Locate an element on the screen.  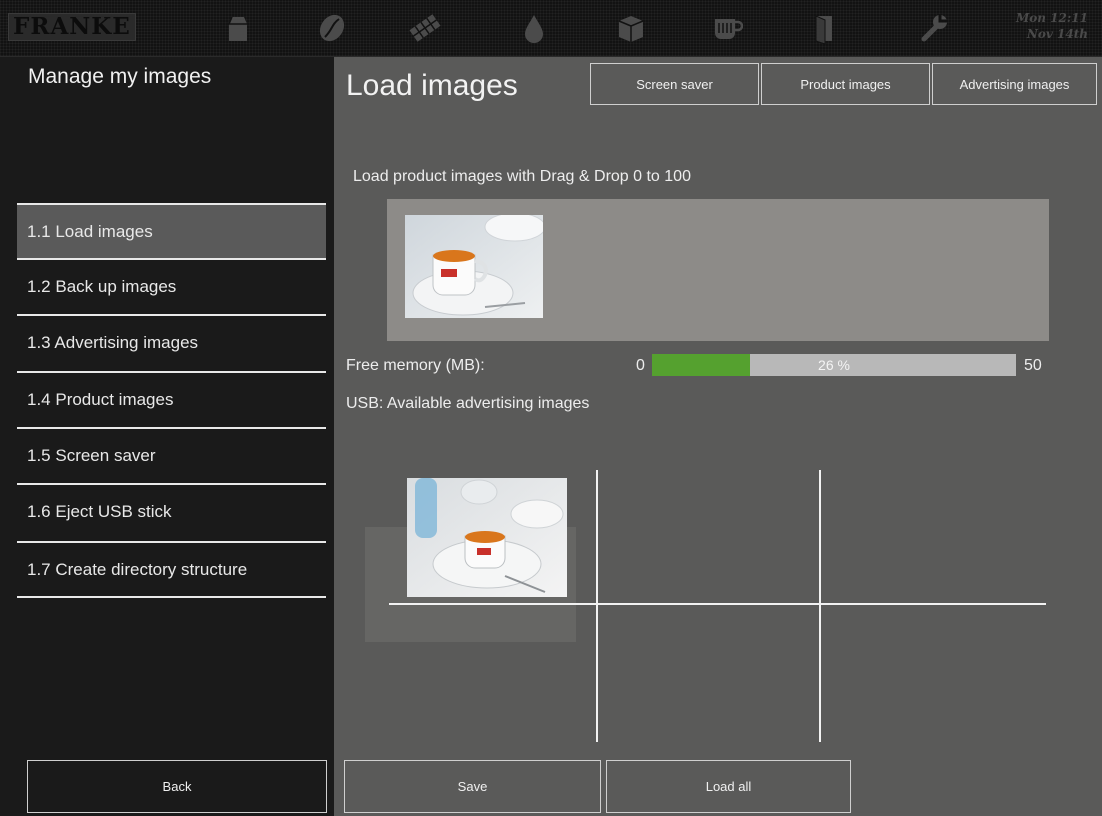
water-drop-icon is located at coordinates (534, 28).